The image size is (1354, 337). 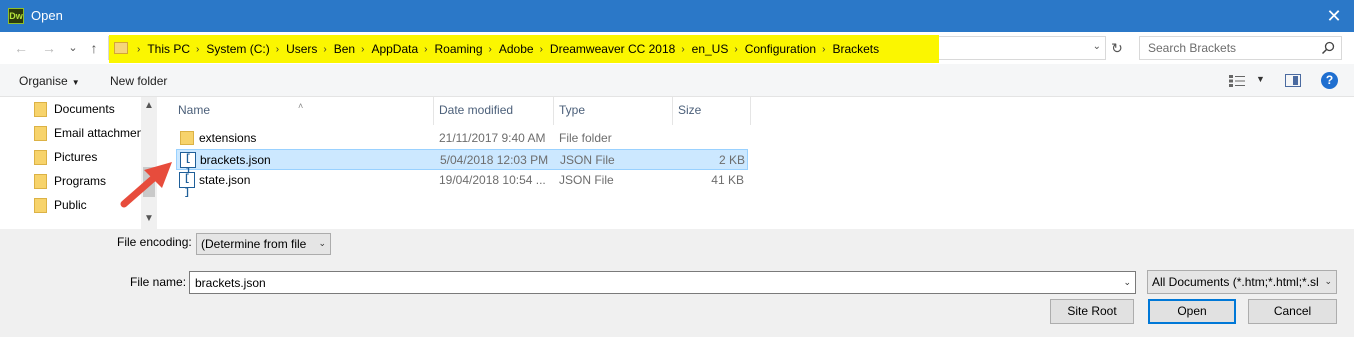 What do you see at coordinates (254, 244) in the screenshot?
I see `file-encoding-value: (Determine from file` at bounding box center [254, 244].